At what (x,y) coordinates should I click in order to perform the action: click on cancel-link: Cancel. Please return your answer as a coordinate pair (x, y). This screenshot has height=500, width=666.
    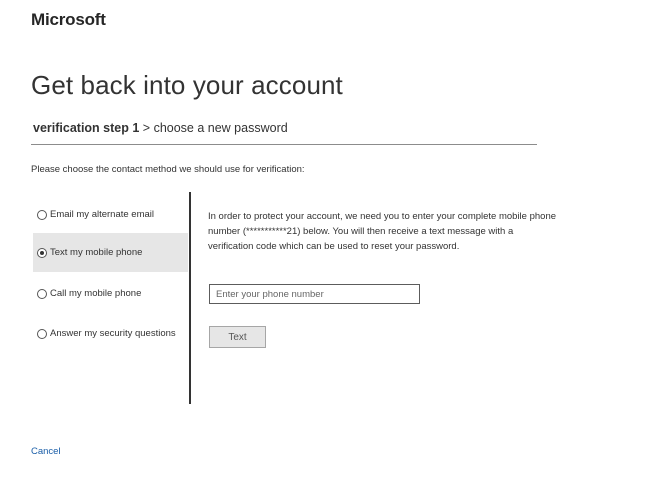
    Looking at the image, I should click on (46, 451).